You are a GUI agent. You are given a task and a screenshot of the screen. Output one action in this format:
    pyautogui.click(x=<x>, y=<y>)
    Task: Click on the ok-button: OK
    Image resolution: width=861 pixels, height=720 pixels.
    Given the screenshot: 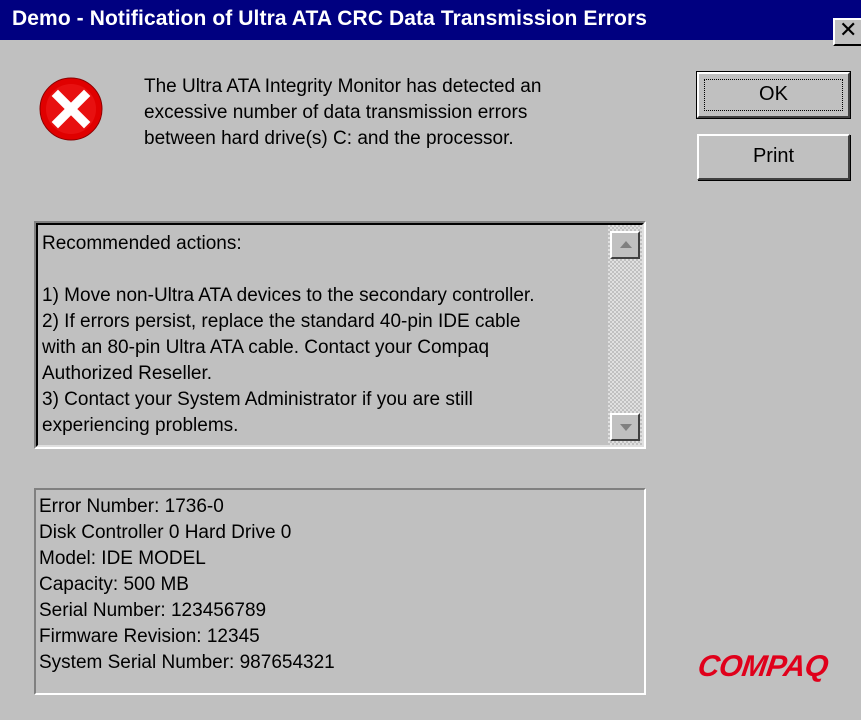 What is the action you would take?
    pyautogui.click(x=773, y=95)
    